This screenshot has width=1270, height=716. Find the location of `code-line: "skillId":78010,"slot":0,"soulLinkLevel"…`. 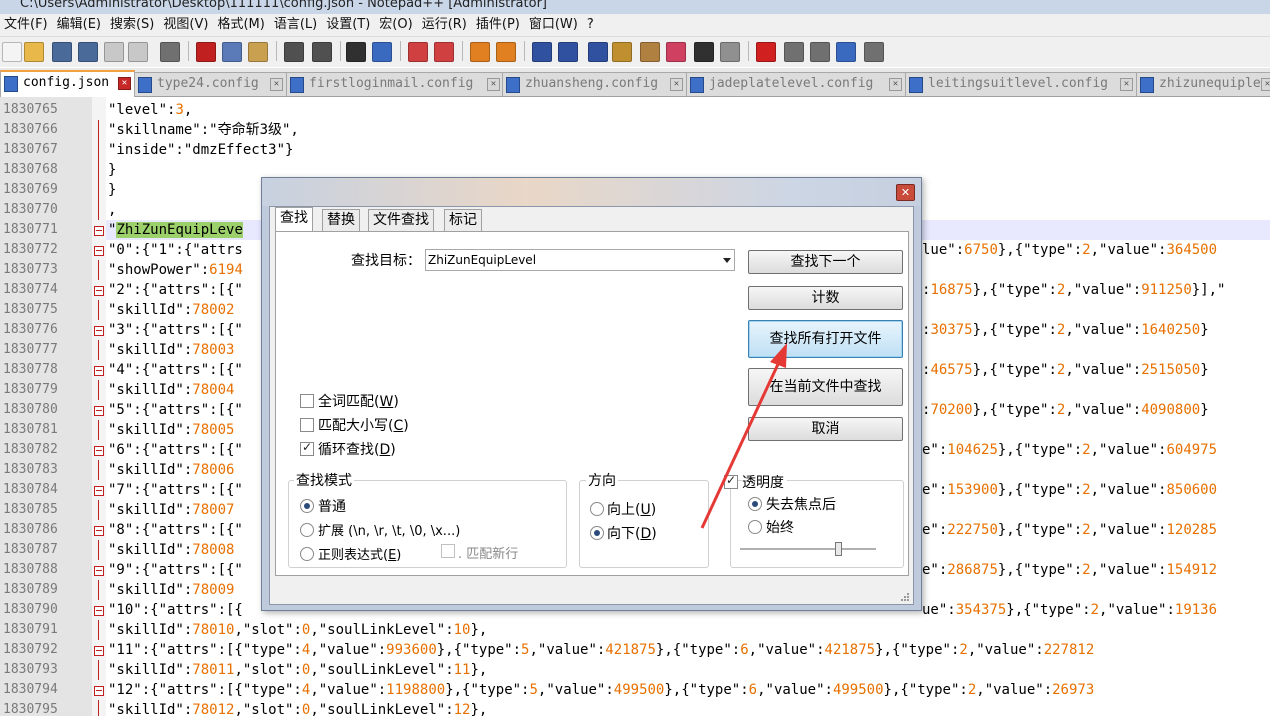

code-line: "skillId":78010,"slot":0,"soulLinkLevel"… is located at coordinates (297, 630).